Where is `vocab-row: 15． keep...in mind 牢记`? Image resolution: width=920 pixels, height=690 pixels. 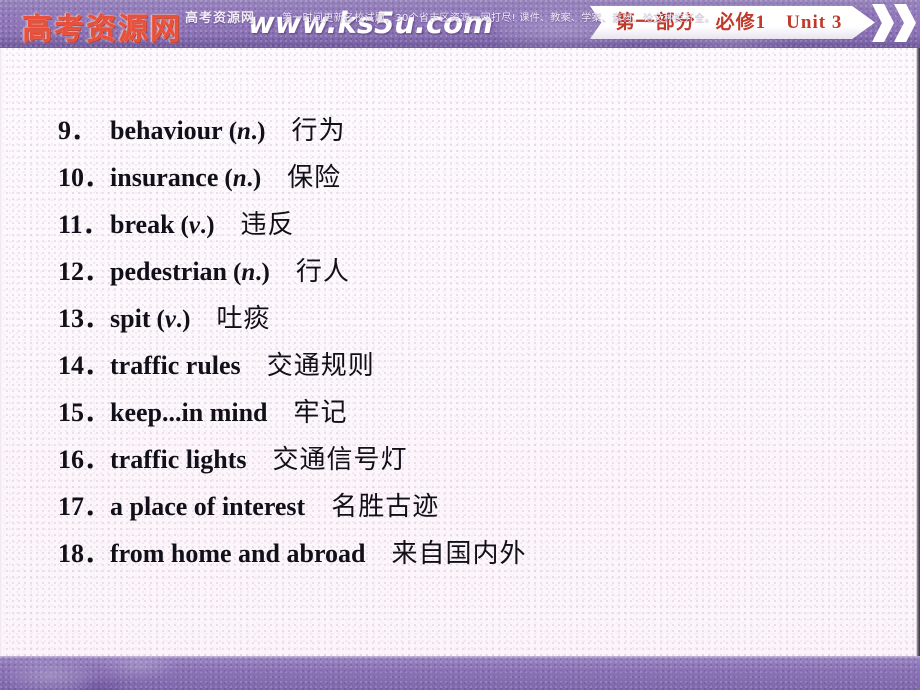 vocab-row: 15． keep...in mind 牢记 is located at coordinates (468, 415).